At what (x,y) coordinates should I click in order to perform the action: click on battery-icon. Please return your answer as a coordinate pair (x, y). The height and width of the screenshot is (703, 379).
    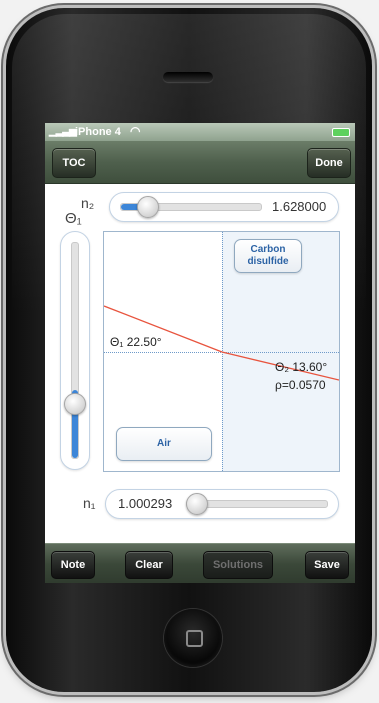
    Looking at the image, I should click on (341, 132).